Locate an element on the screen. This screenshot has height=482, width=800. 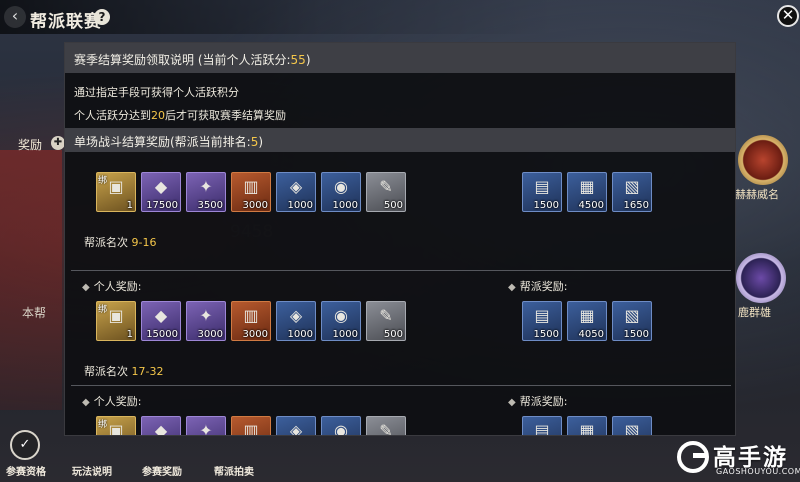
reward-item: ◆12500 is located at coordinates (161, 425).